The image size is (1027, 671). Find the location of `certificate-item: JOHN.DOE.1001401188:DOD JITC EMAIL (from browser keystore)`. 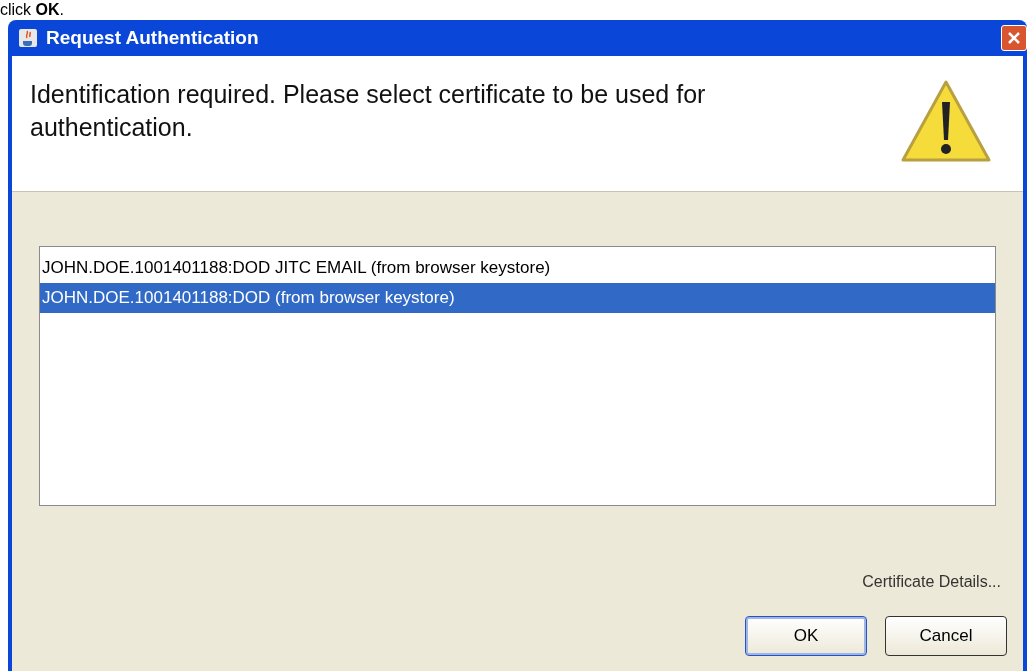

certificate-item: JOHN.DOE.1001401188:DOD JITC EMAIL (from browser keystore) is located at coordinates (517, 268).